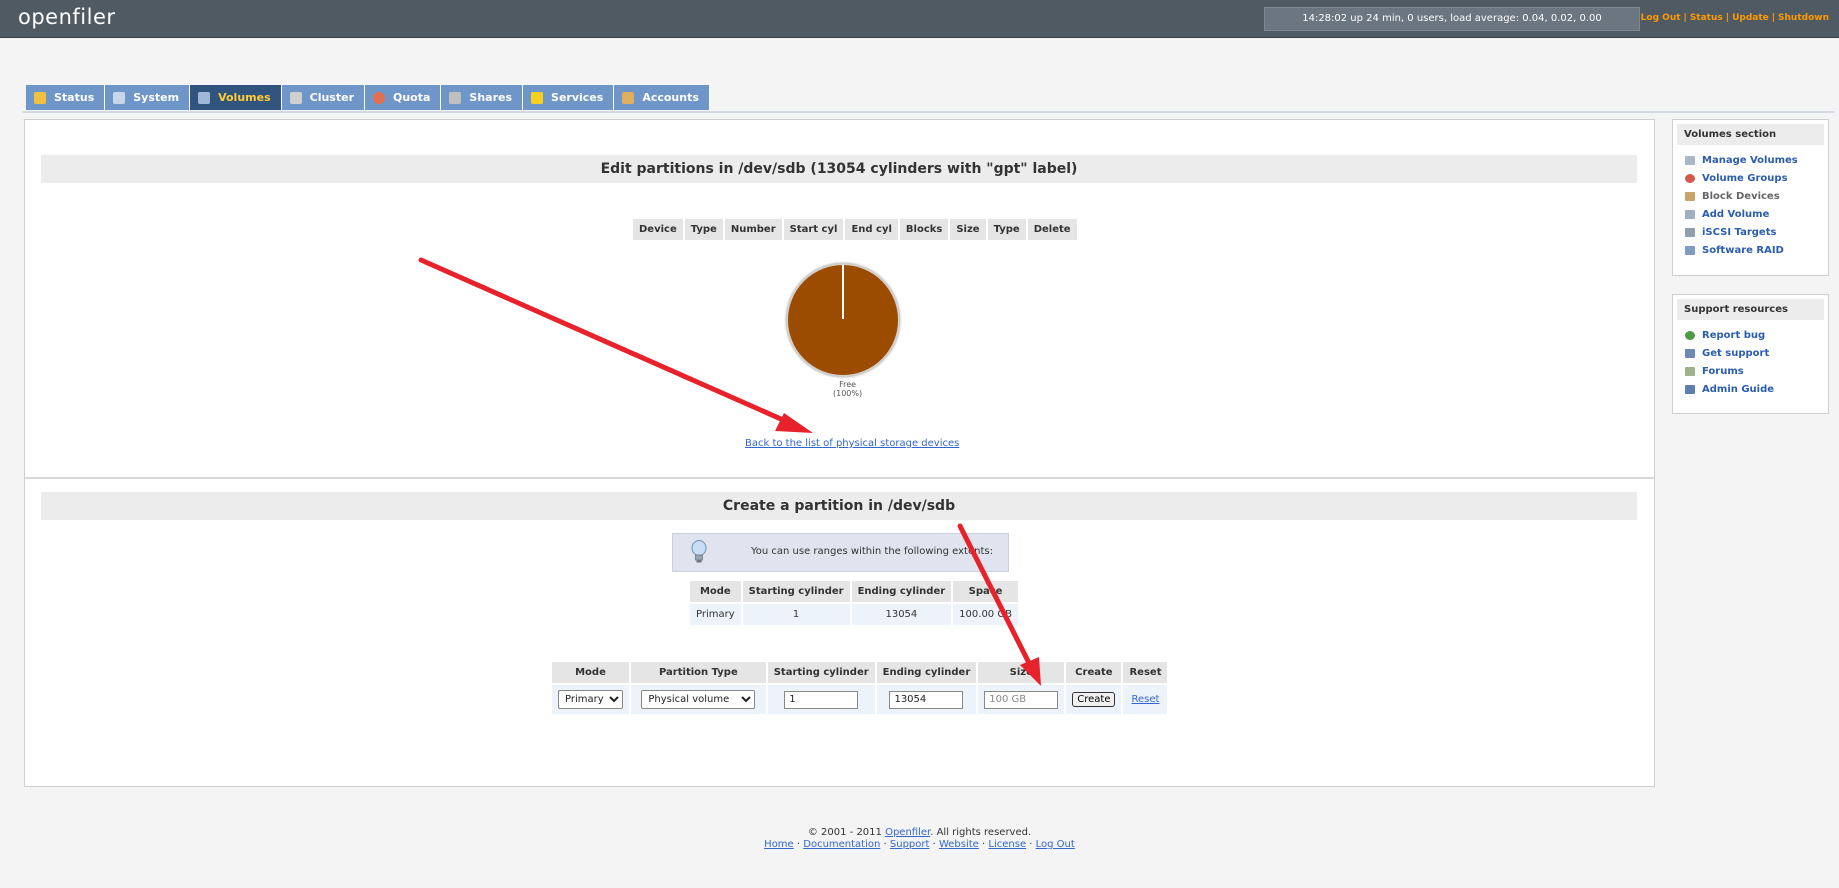  What do you see at coordinates (924, 229) in the screenshot?
I see `column-header: Blocks` at bounding box center [924, 229].